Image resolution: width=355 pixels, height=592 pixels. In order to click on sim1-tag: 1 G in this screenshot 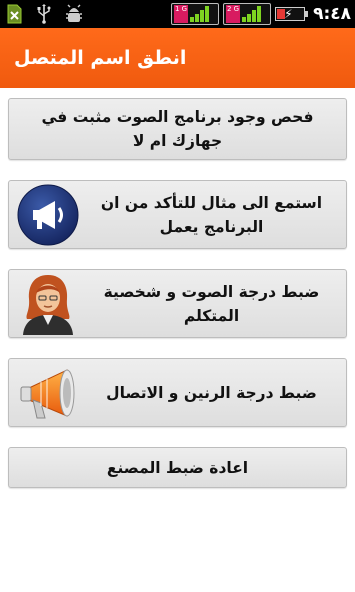, I will do `click(181, 14)`.